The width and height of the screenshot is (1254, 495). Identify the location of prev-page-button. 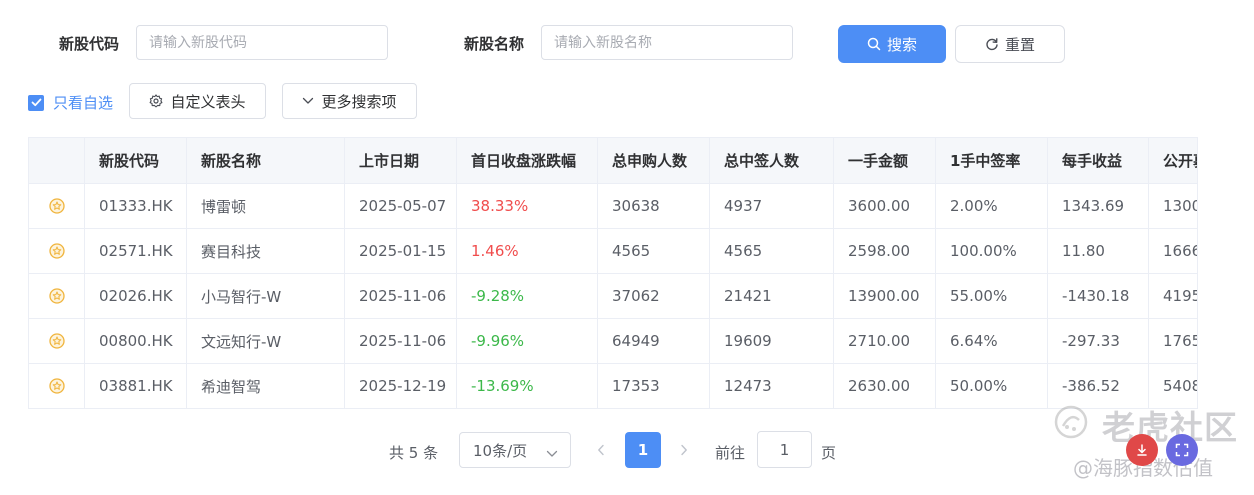
(601, 450).